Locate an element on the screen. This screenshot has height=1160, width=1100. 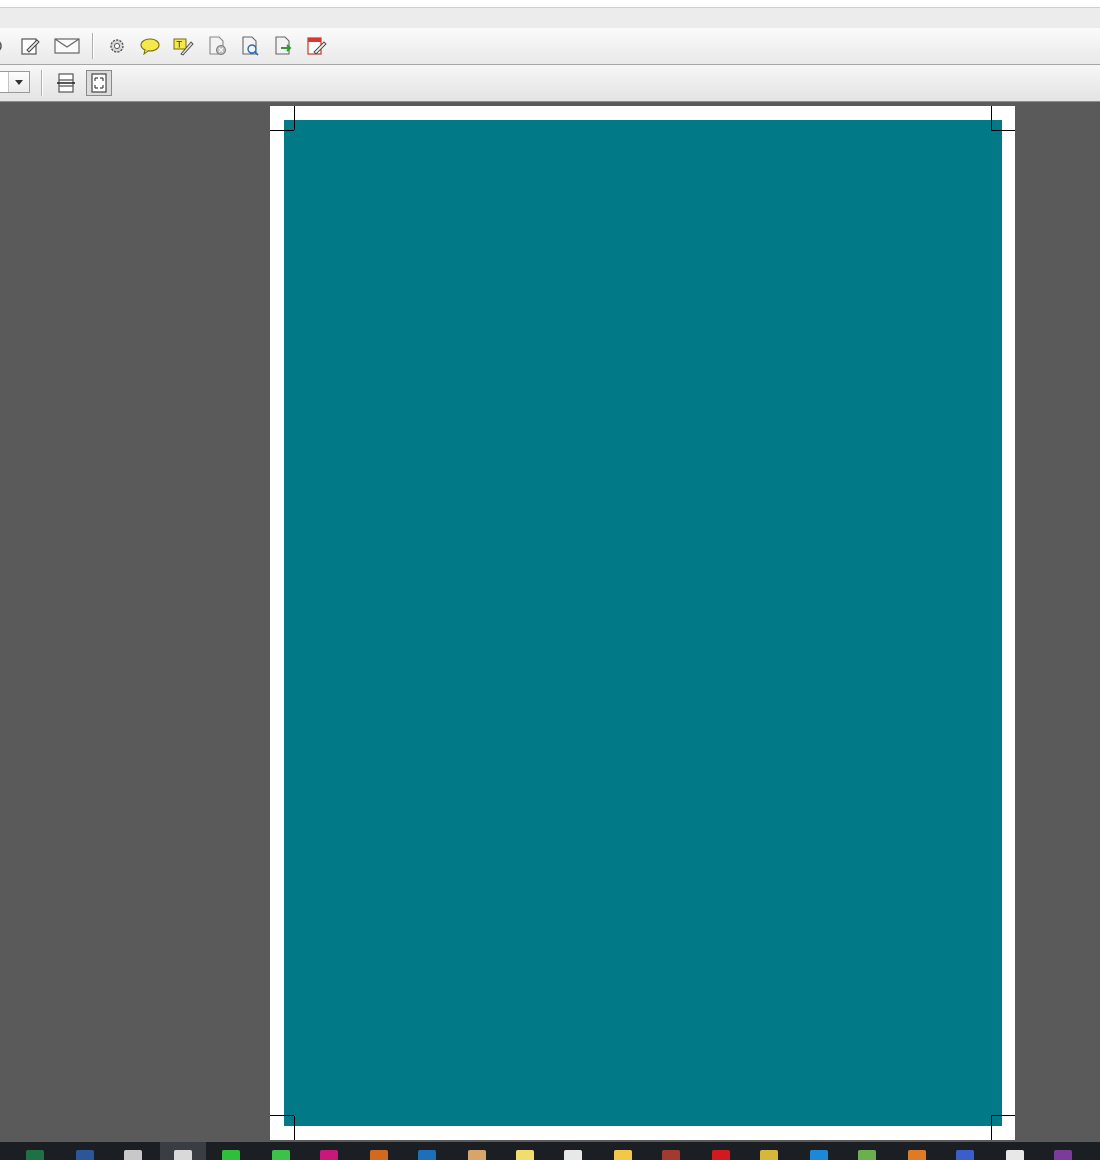
highlight-text-icon: T is located at coordinates (183, 46).